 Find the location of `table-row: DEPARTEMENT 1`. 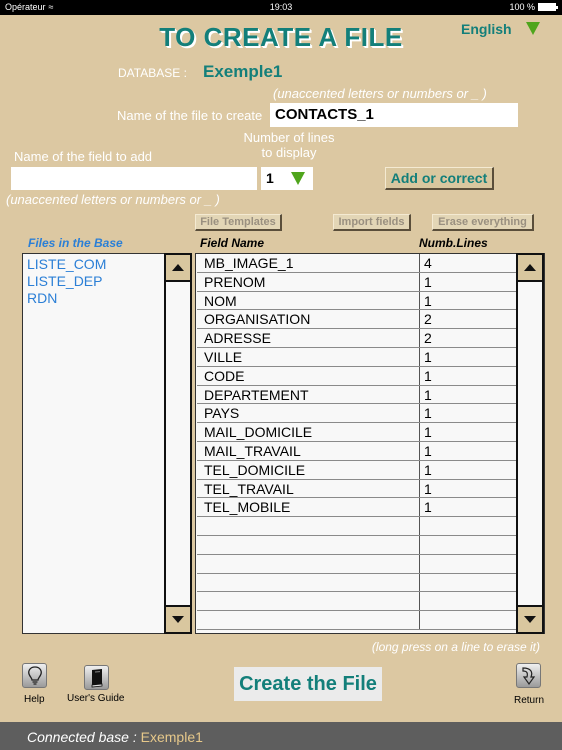

table-row: DEPARTEMENT 1 is located at coordinates (357, 395).